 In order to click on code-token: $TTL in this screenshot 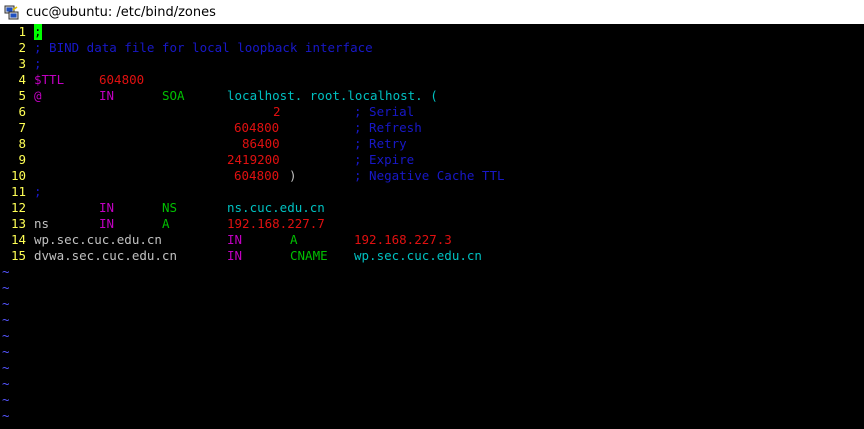, I will do `click(49, 79)`.